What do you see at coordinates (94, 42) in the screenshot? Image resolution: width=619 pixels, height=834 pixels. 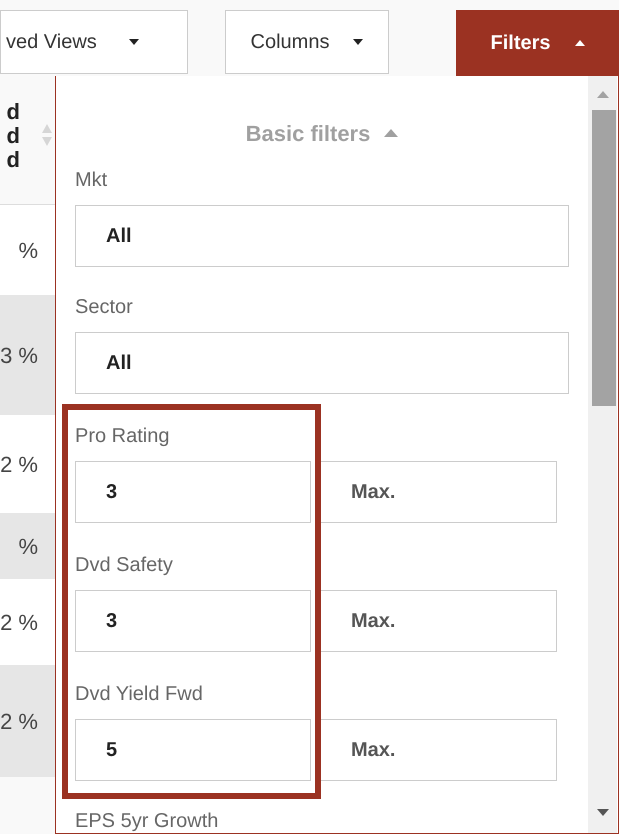 I see `toolbar-button: ved Views` at bounding box center [94, 42].